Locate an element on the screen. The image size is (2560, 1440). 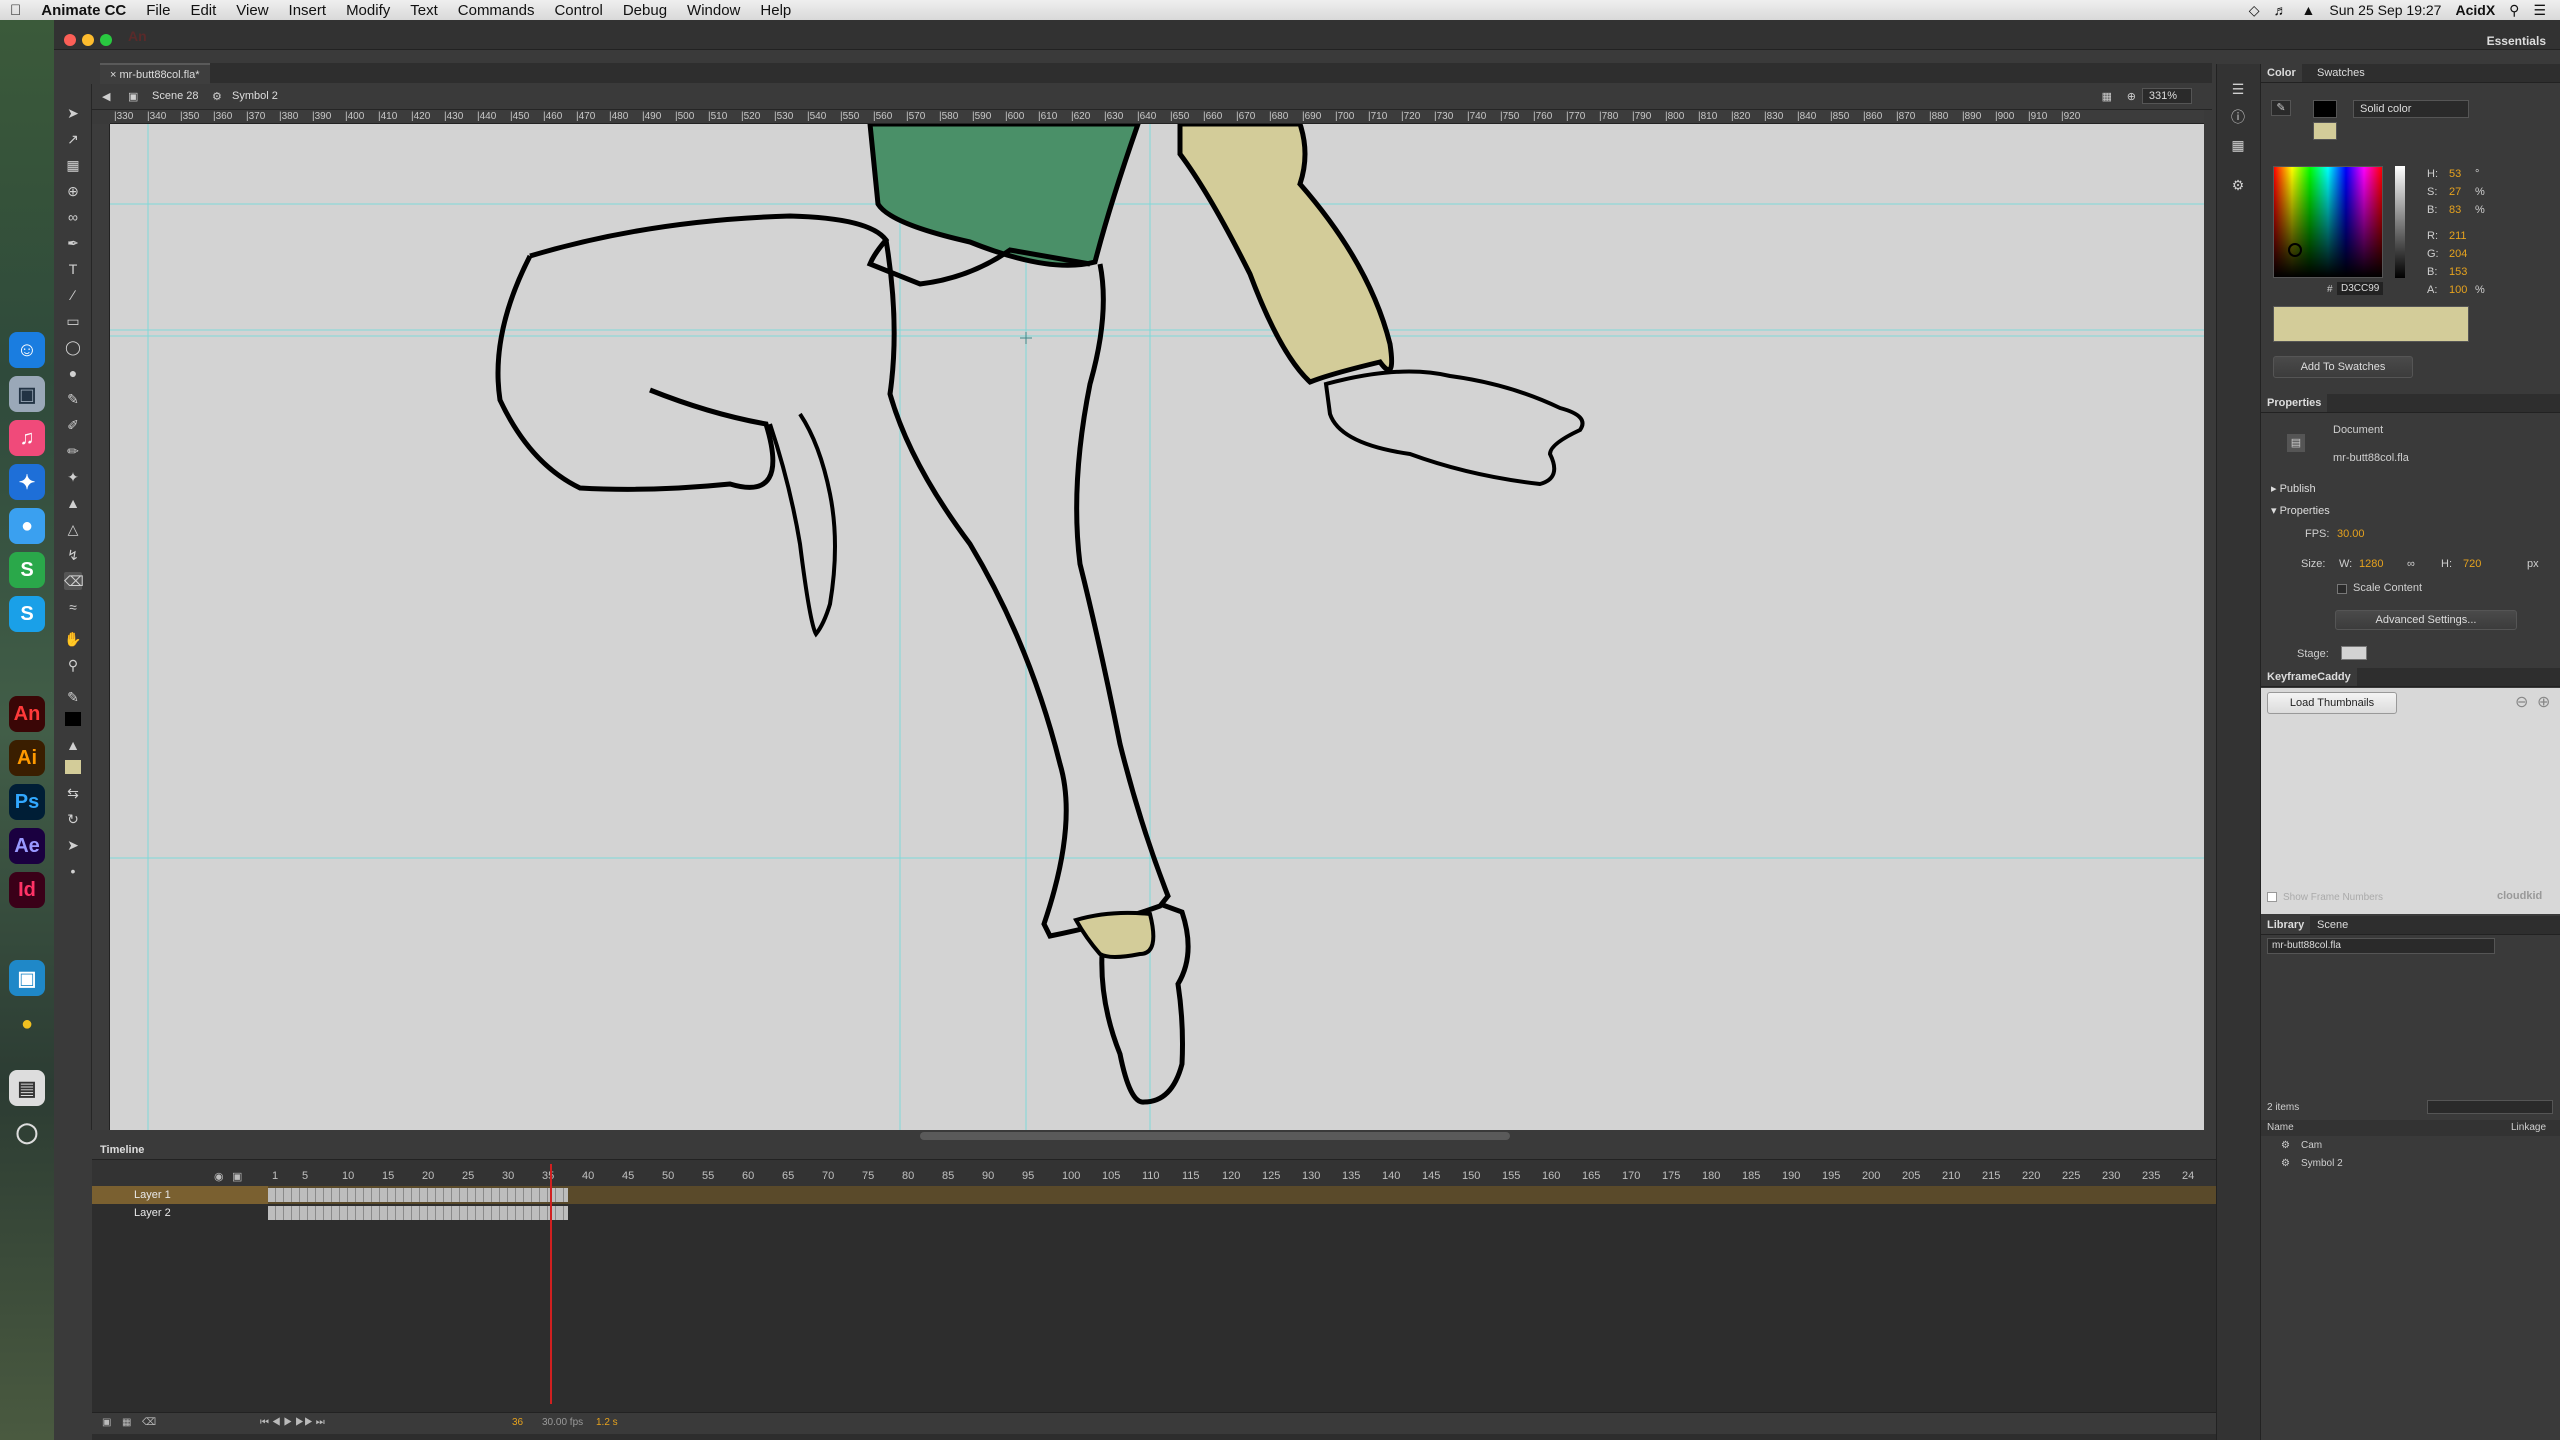
spotlight-icon: ⚲ is located at coordinates (2514, 10).